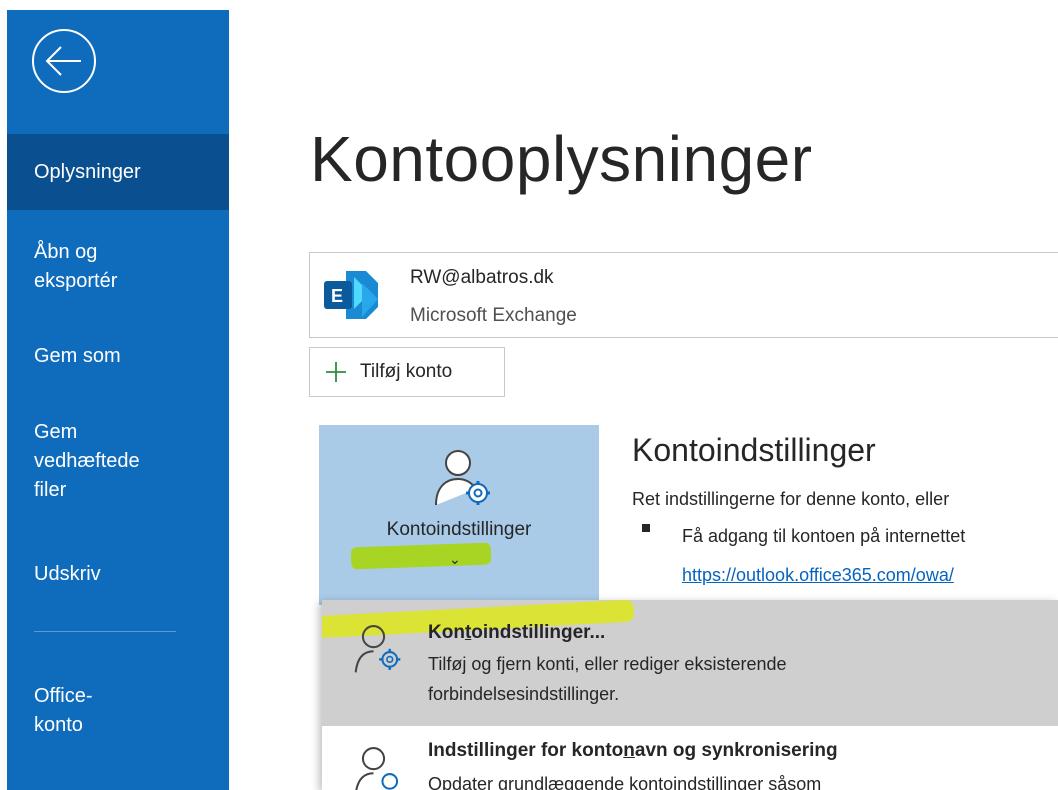 The width and height of the screenshot is (1058, 790). What do you see at coordinates (482, 277) in the screenshot?
I see `account-email: RW@albatros.dk` at bounding box center [482, 277].